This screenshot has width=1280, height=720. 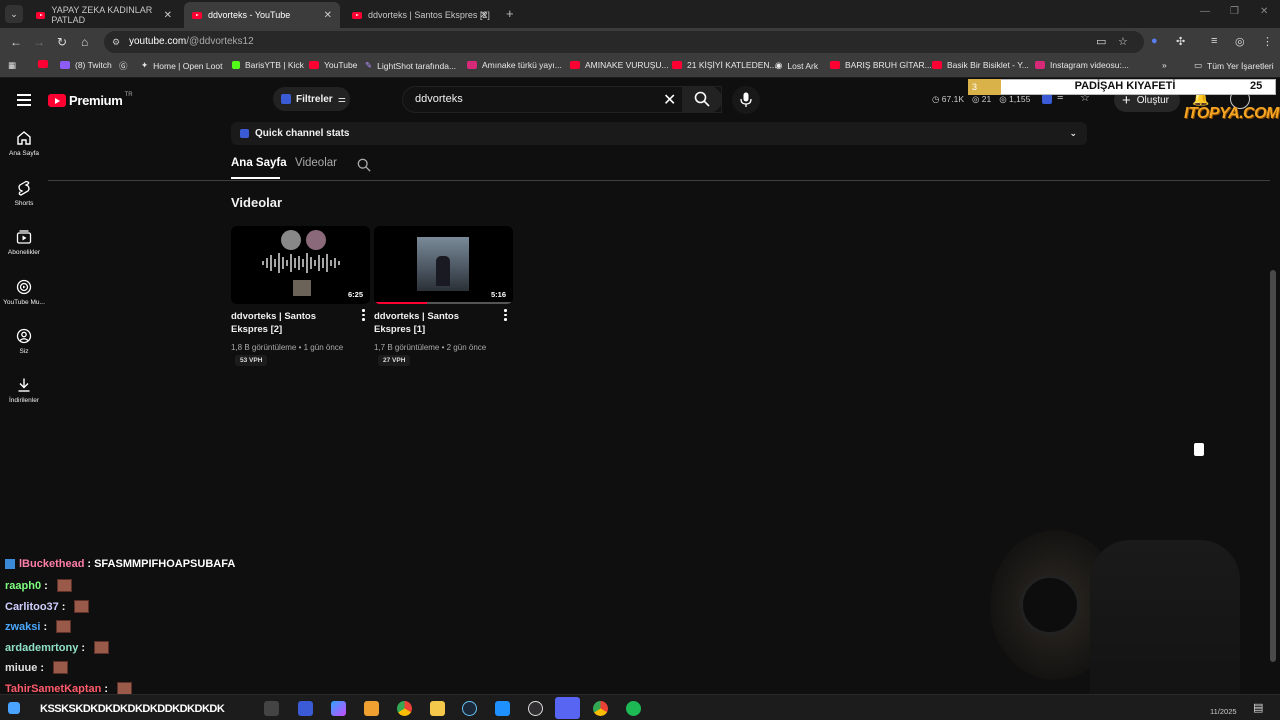 What do you see at coordinates (338, 708) in the screenshot?
I see `copilot-icon` at bounding box center [338, 708].